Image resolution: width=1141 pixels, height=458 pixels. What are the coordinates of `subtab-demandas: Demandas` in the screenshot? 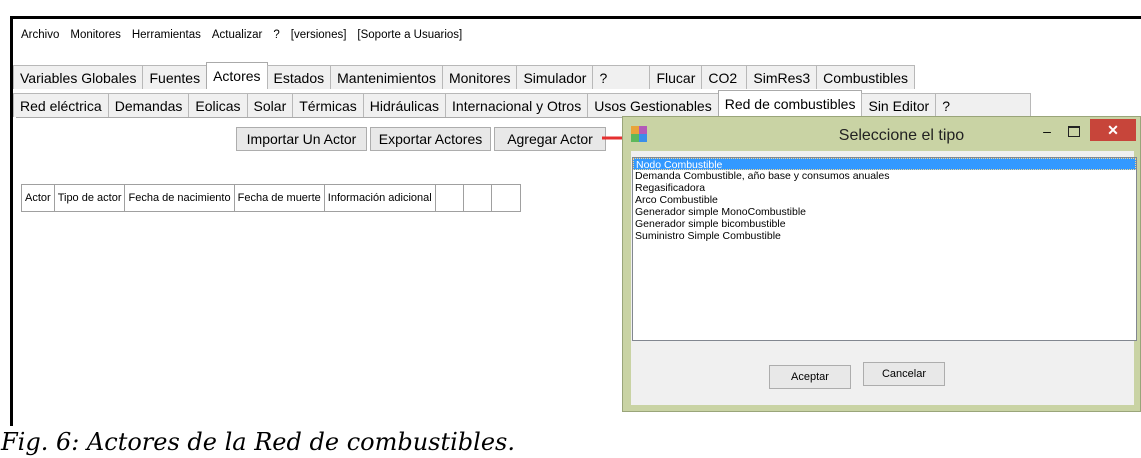 It's located at (148, 105).